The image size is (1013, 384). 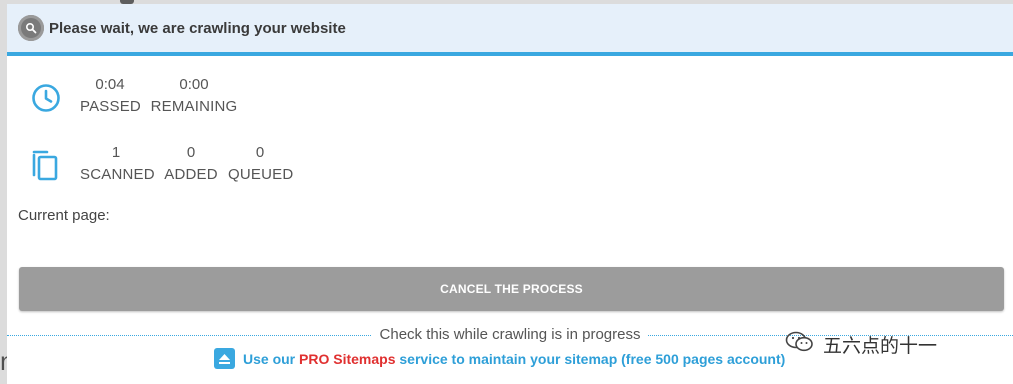 What do you see at coordinates (800, 344) in the screenshot?
I see `wechat-icon` at bounding box center [800, 344].